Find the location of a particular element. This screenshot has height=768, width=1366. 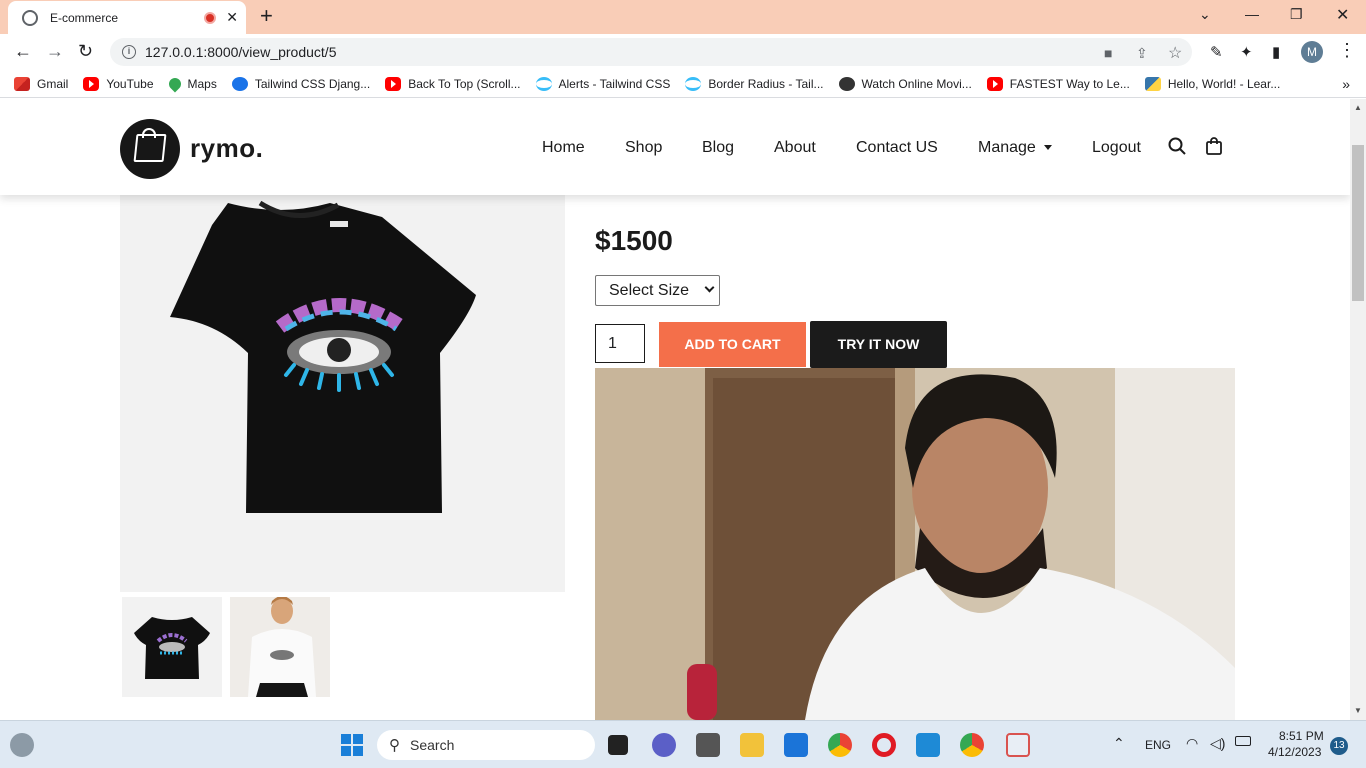

snipping-tool-icon is located at coordinates (1018, 745).